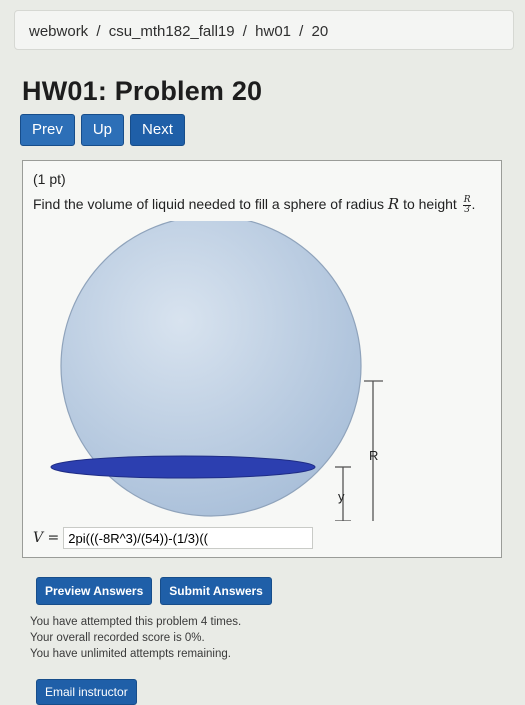  Describe the element at coordinates (154, 591) in the screenshot. I see `answer-actions: Preview Answers Submit Answers` at that location.